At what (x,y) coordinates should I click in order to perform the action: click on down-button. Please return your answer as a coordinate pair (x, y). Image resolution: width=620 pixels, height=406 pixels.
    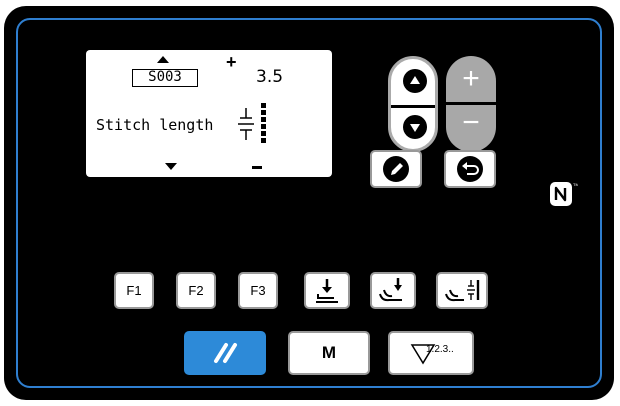
    Looking at the image, I should click on (415, 127).